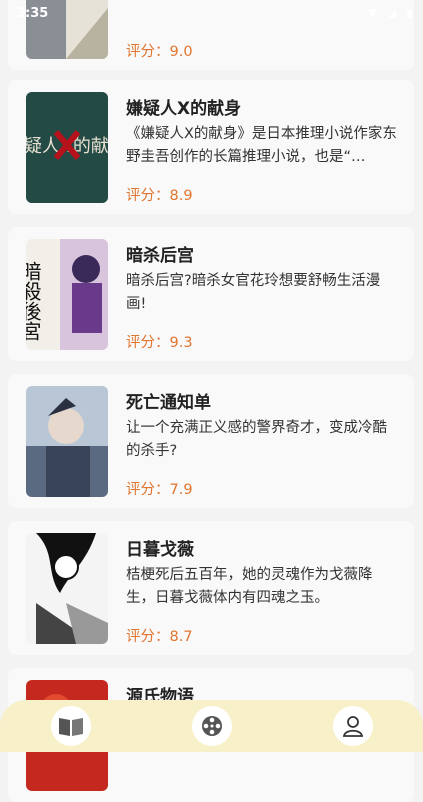 This screenshot has width=423, height=802. I want to click on book-title: 嫌疑人X的献身, so click(184, 109).